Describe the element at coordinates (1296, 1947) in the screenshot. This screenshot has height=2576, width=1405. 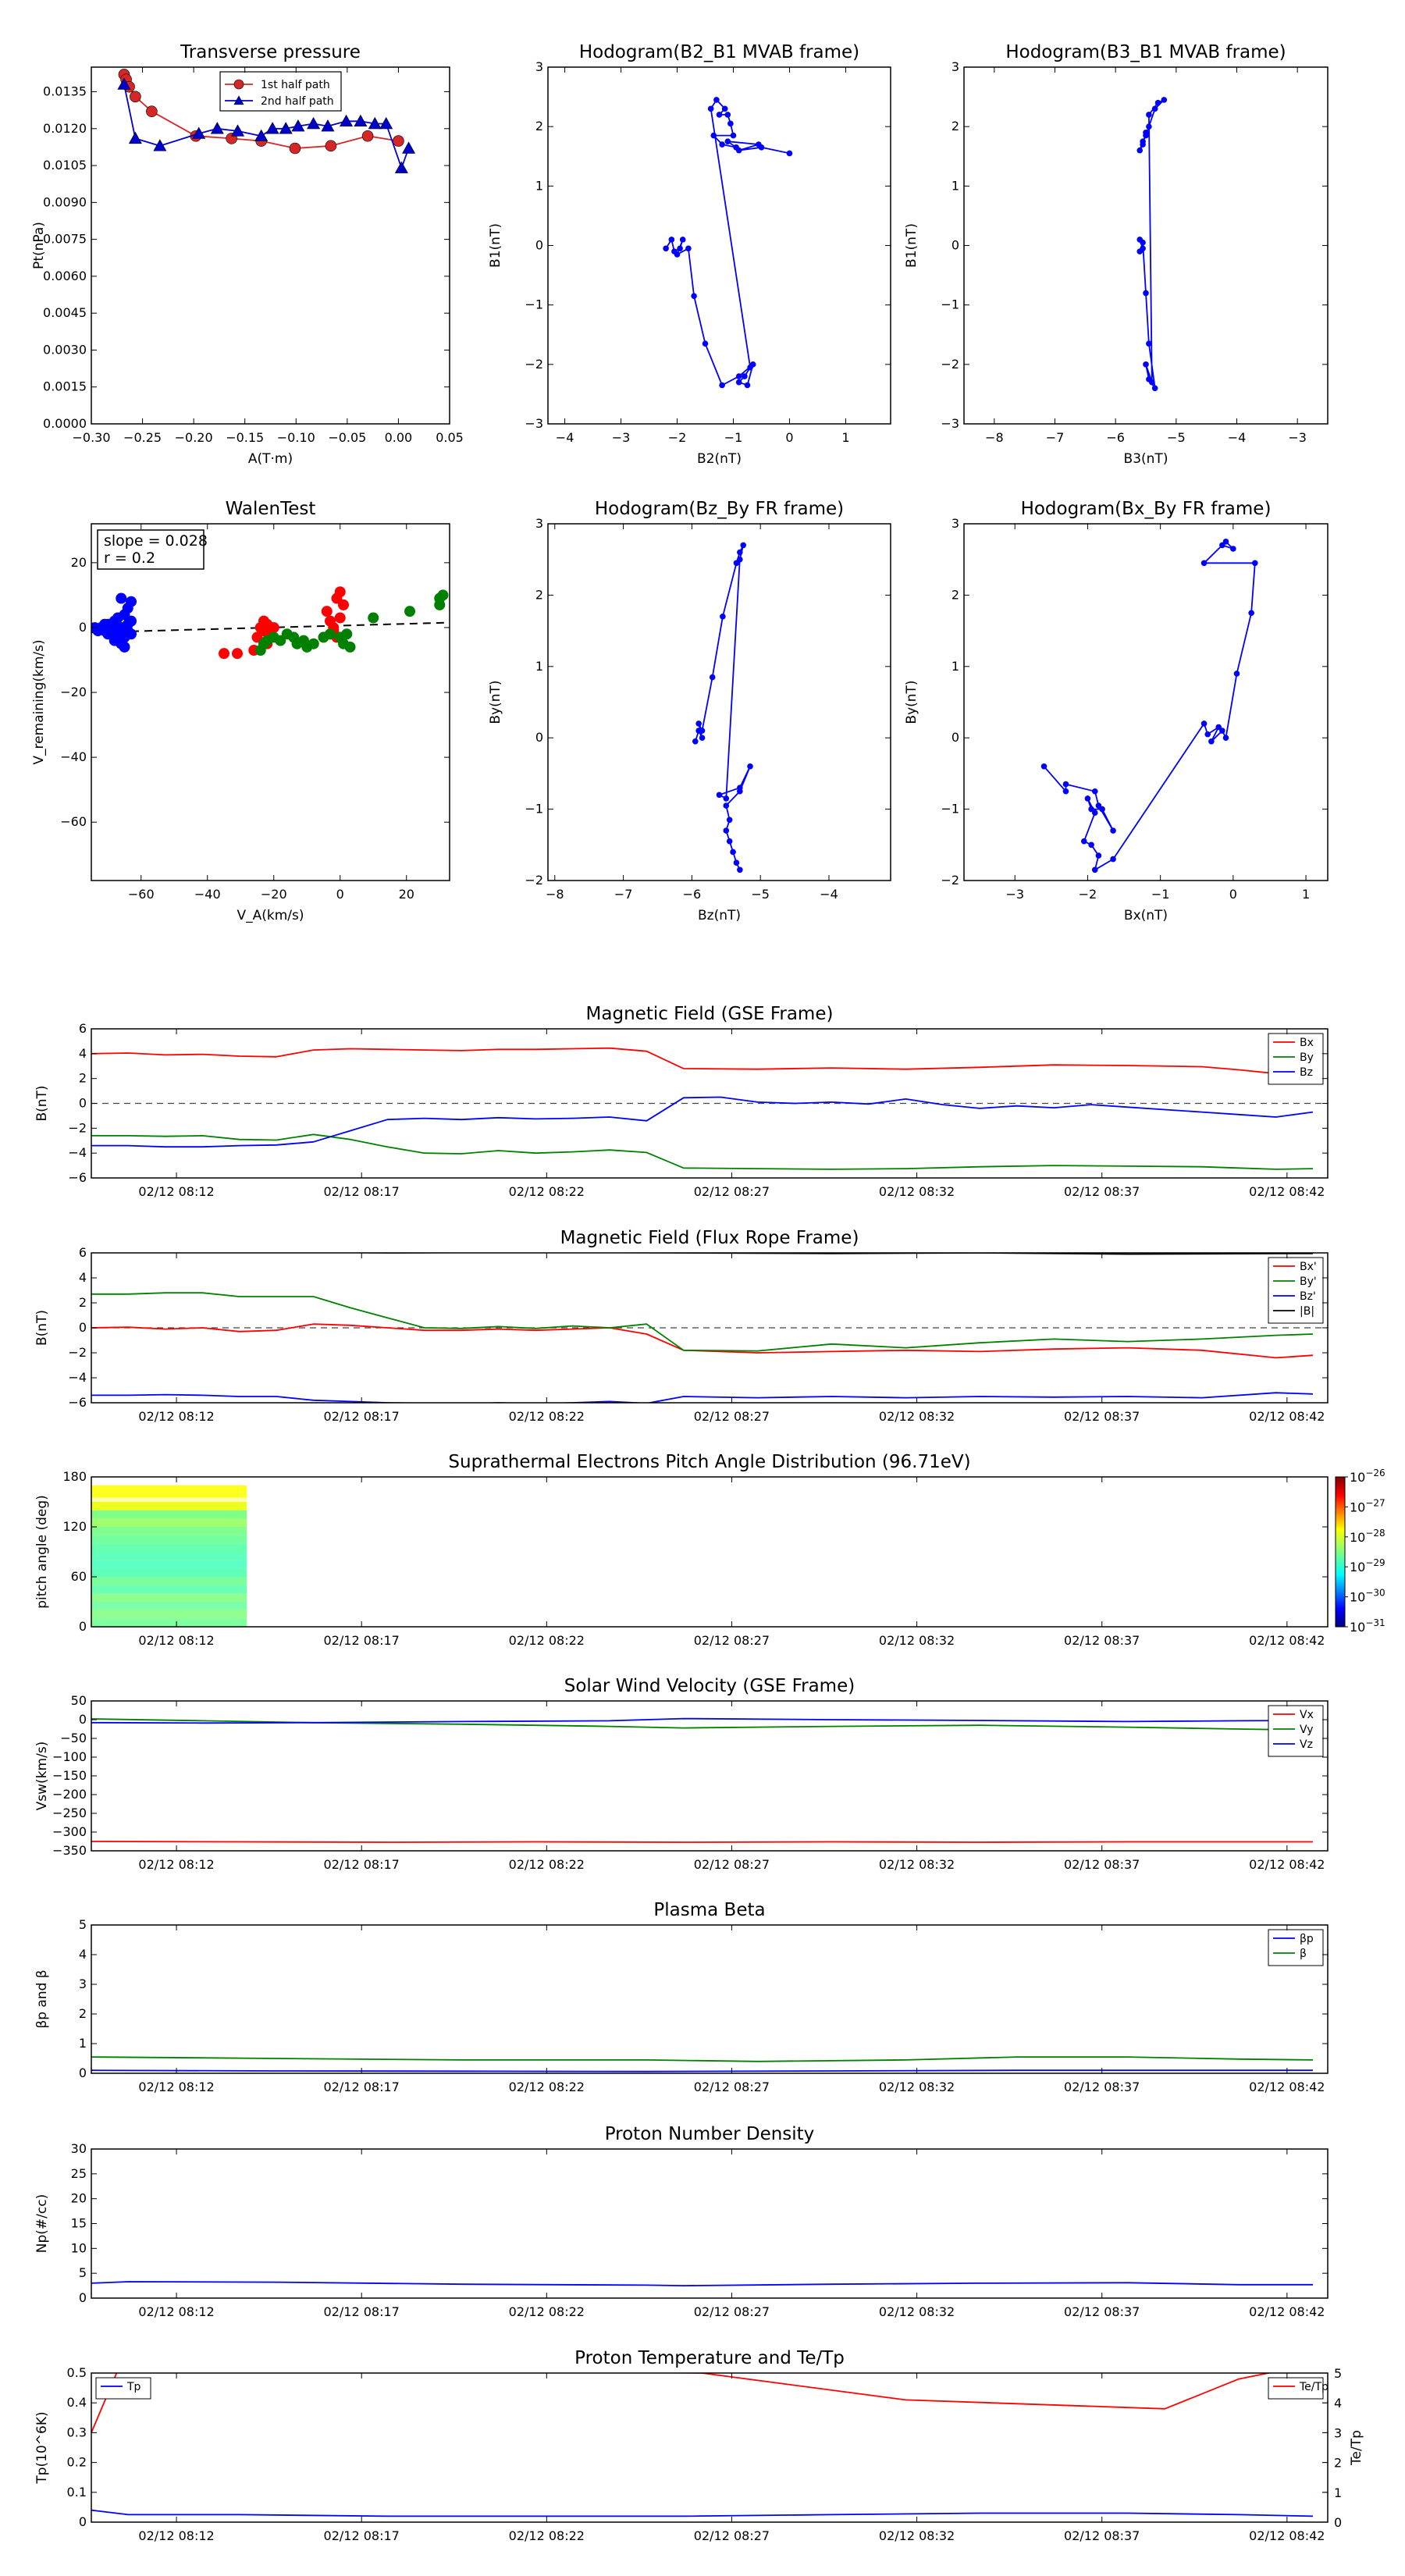
I see `legend: βp β` at that location.